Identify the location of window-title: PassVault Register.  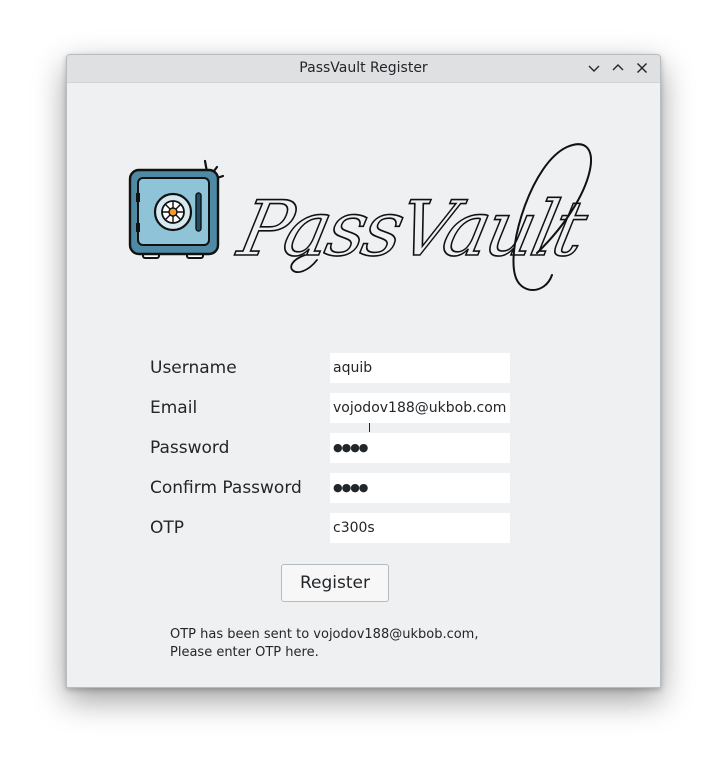
(363, 68).